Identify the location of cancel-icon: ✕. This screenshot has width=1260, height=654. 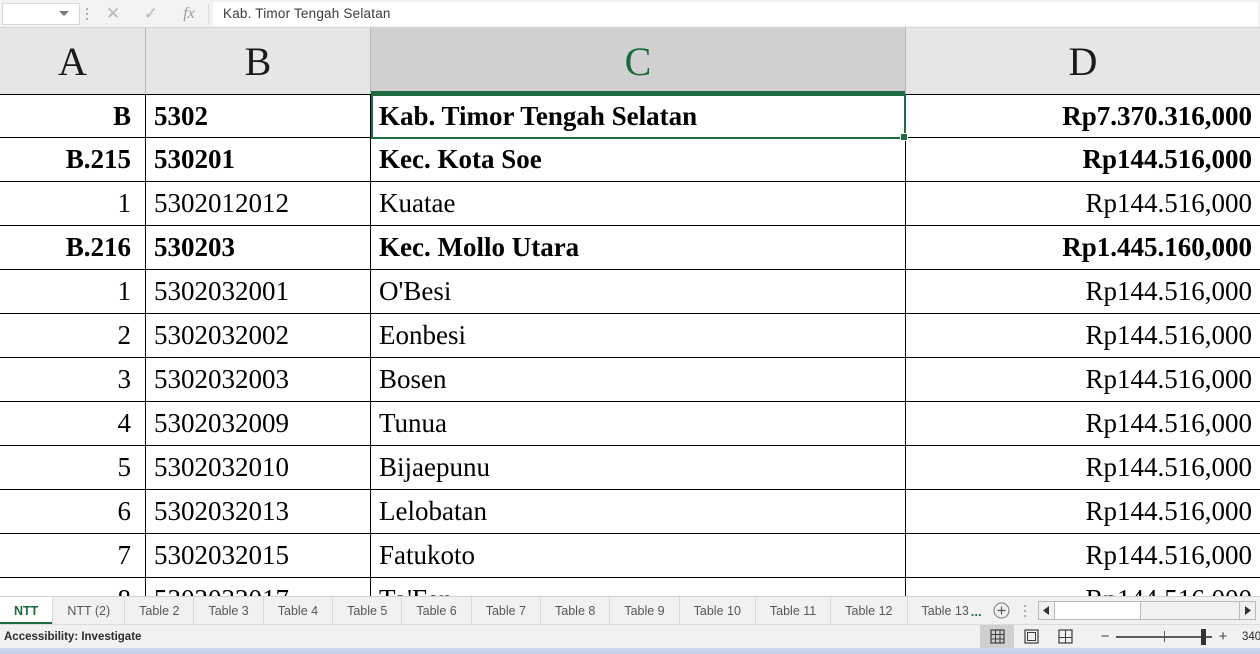
(113, 14).